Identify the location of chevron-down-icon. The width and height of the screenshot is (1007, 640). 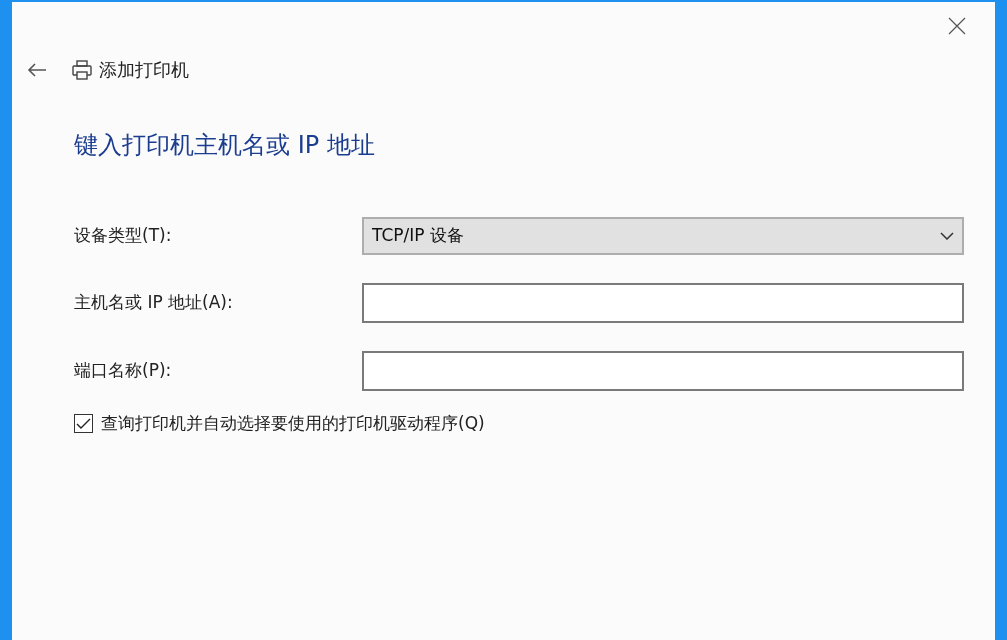
(947, 236).